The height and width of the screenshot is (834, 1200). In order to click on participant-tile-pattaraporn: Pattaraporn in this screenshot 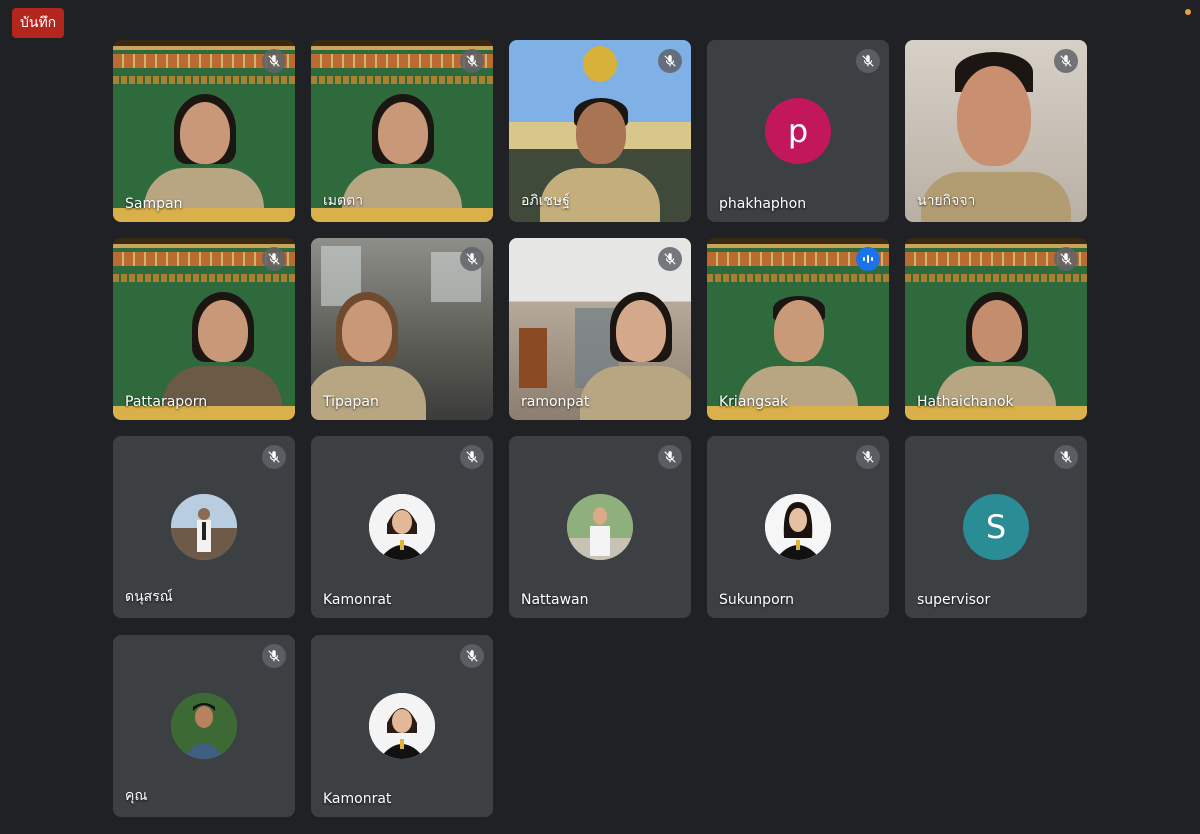, I will do `click(204, 329)`.